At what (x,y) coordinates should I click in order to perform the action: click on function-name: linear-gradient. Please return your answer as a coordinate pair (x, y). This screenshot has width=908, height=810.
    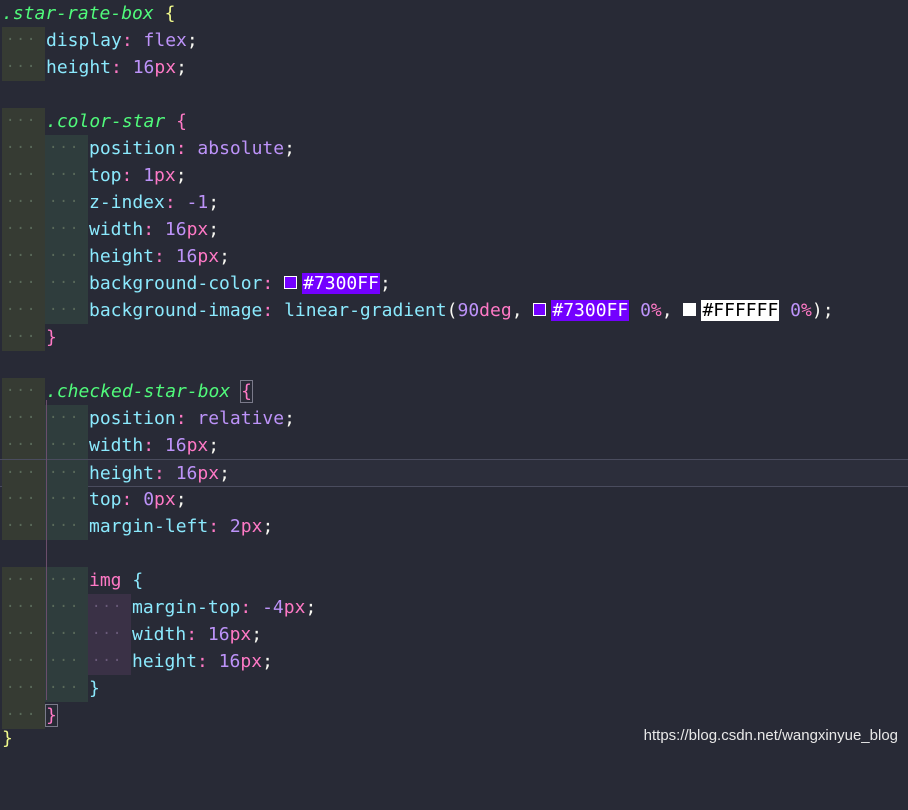
    Looking at the image, I should click on (365, 310).